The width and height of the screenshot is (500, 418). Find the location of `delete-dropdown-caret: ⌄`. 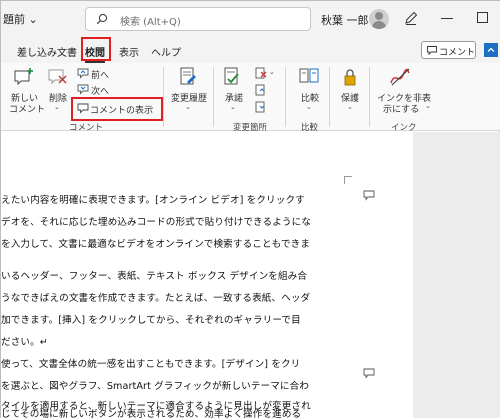

delete-dropdown-caret: ⌄ is located at coordinates (57, 107).